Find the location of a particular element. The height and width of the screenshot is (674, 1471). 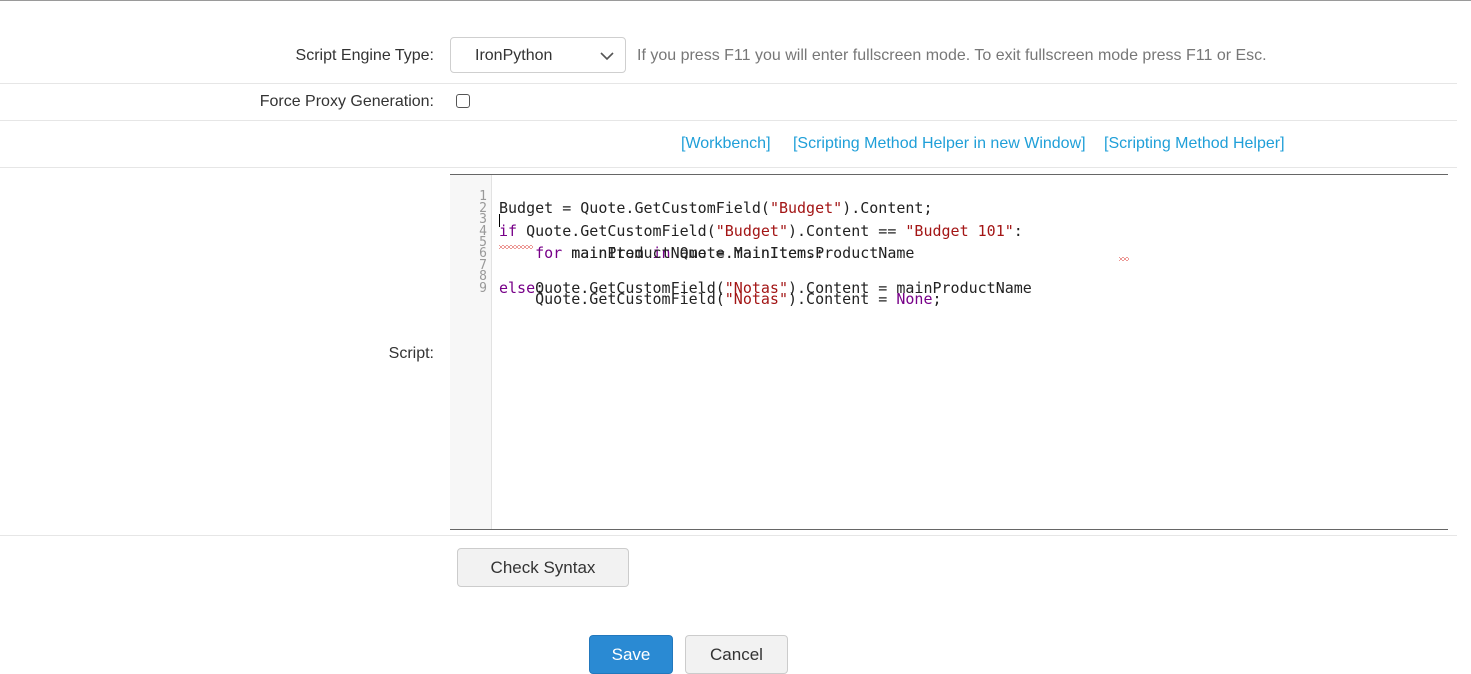

line-number: 9 is located at coordinates (483, 288).